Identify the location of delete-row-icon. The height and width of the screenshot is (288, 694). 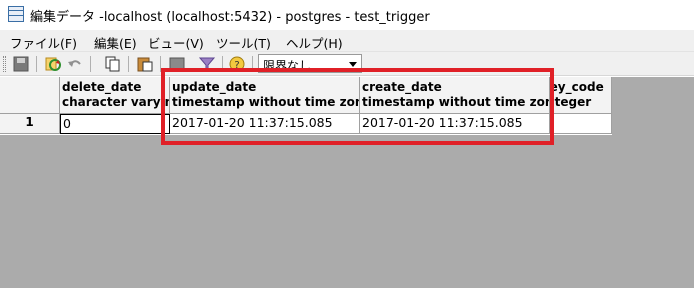
(177, 64).